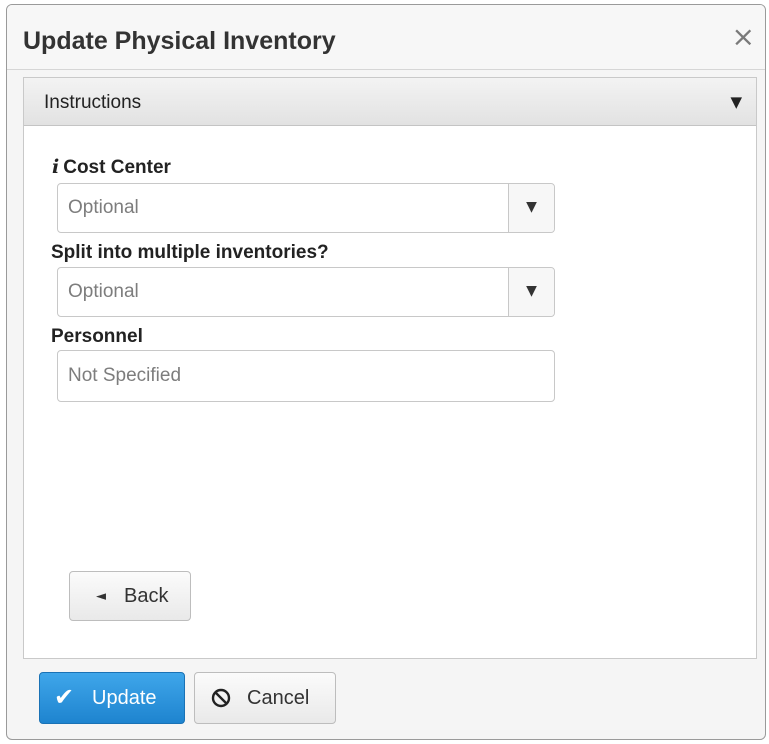 The image size is (769, 744). Describe the element at coordinates (278, 698) in the screenshot. I see `cancel-button-label: Cancel` at that location.